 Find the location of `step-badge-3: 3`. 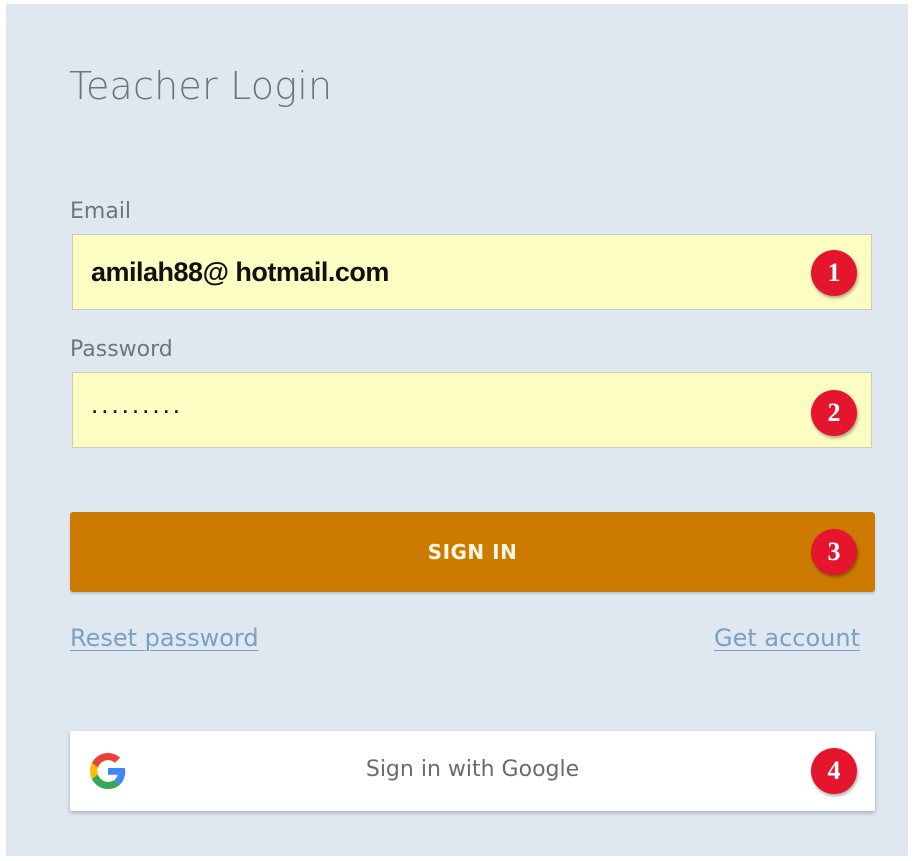

step-badge-3: 3 is located at coordinates (834, 552).